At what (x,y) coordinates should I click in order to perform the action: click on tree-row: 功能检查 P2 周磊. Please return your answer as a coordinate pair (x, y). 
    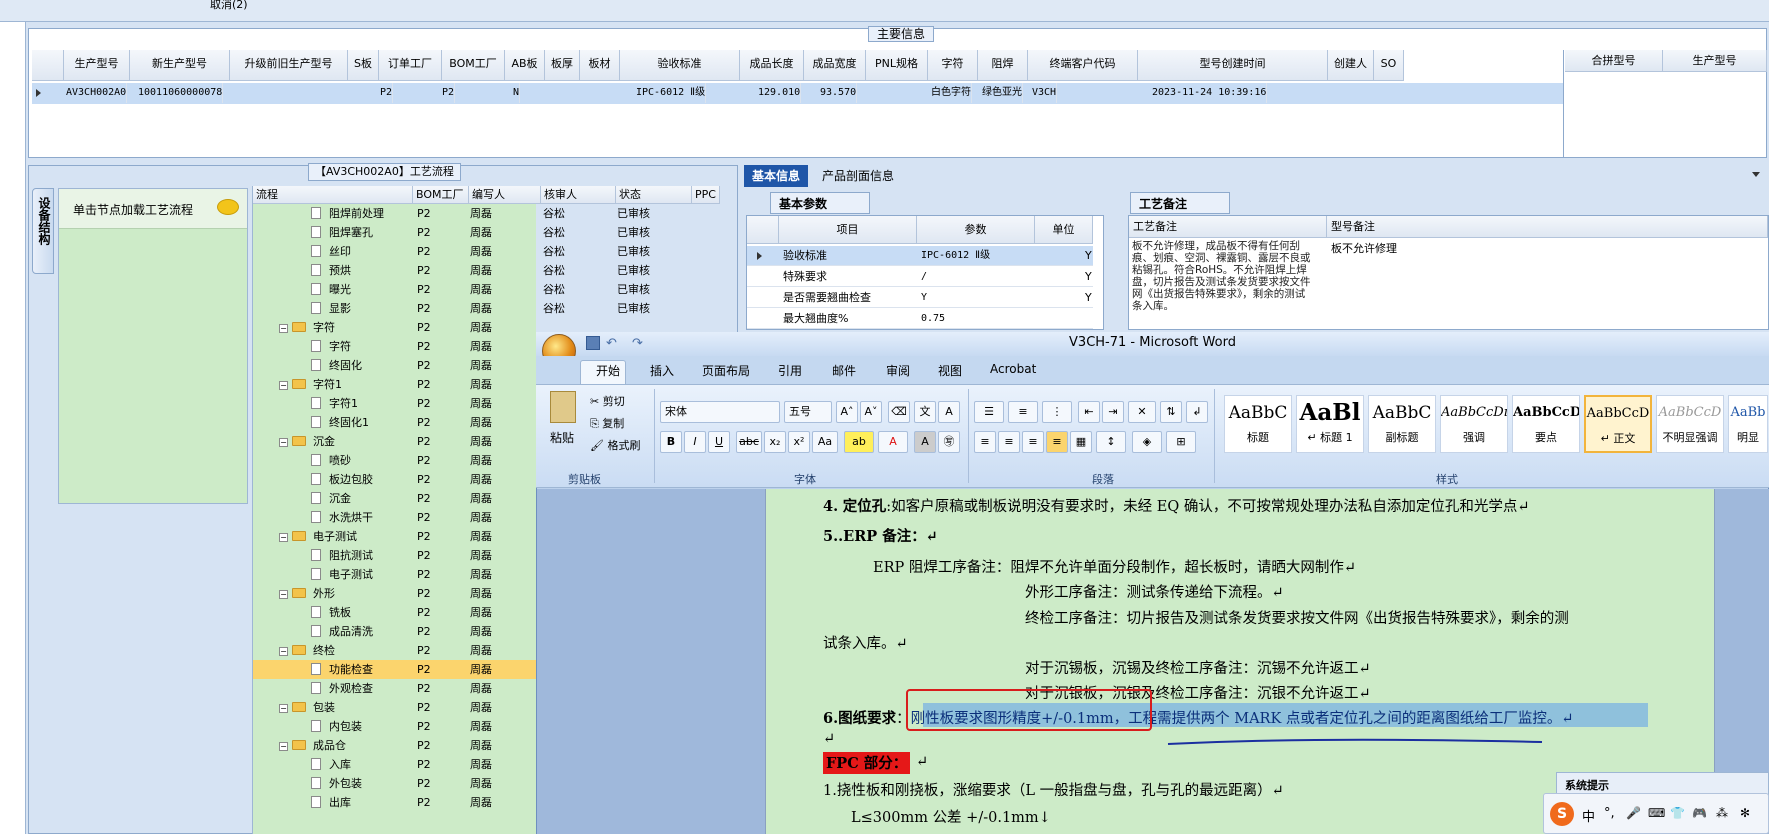
    Looking at the image, I should click on (394, 669).